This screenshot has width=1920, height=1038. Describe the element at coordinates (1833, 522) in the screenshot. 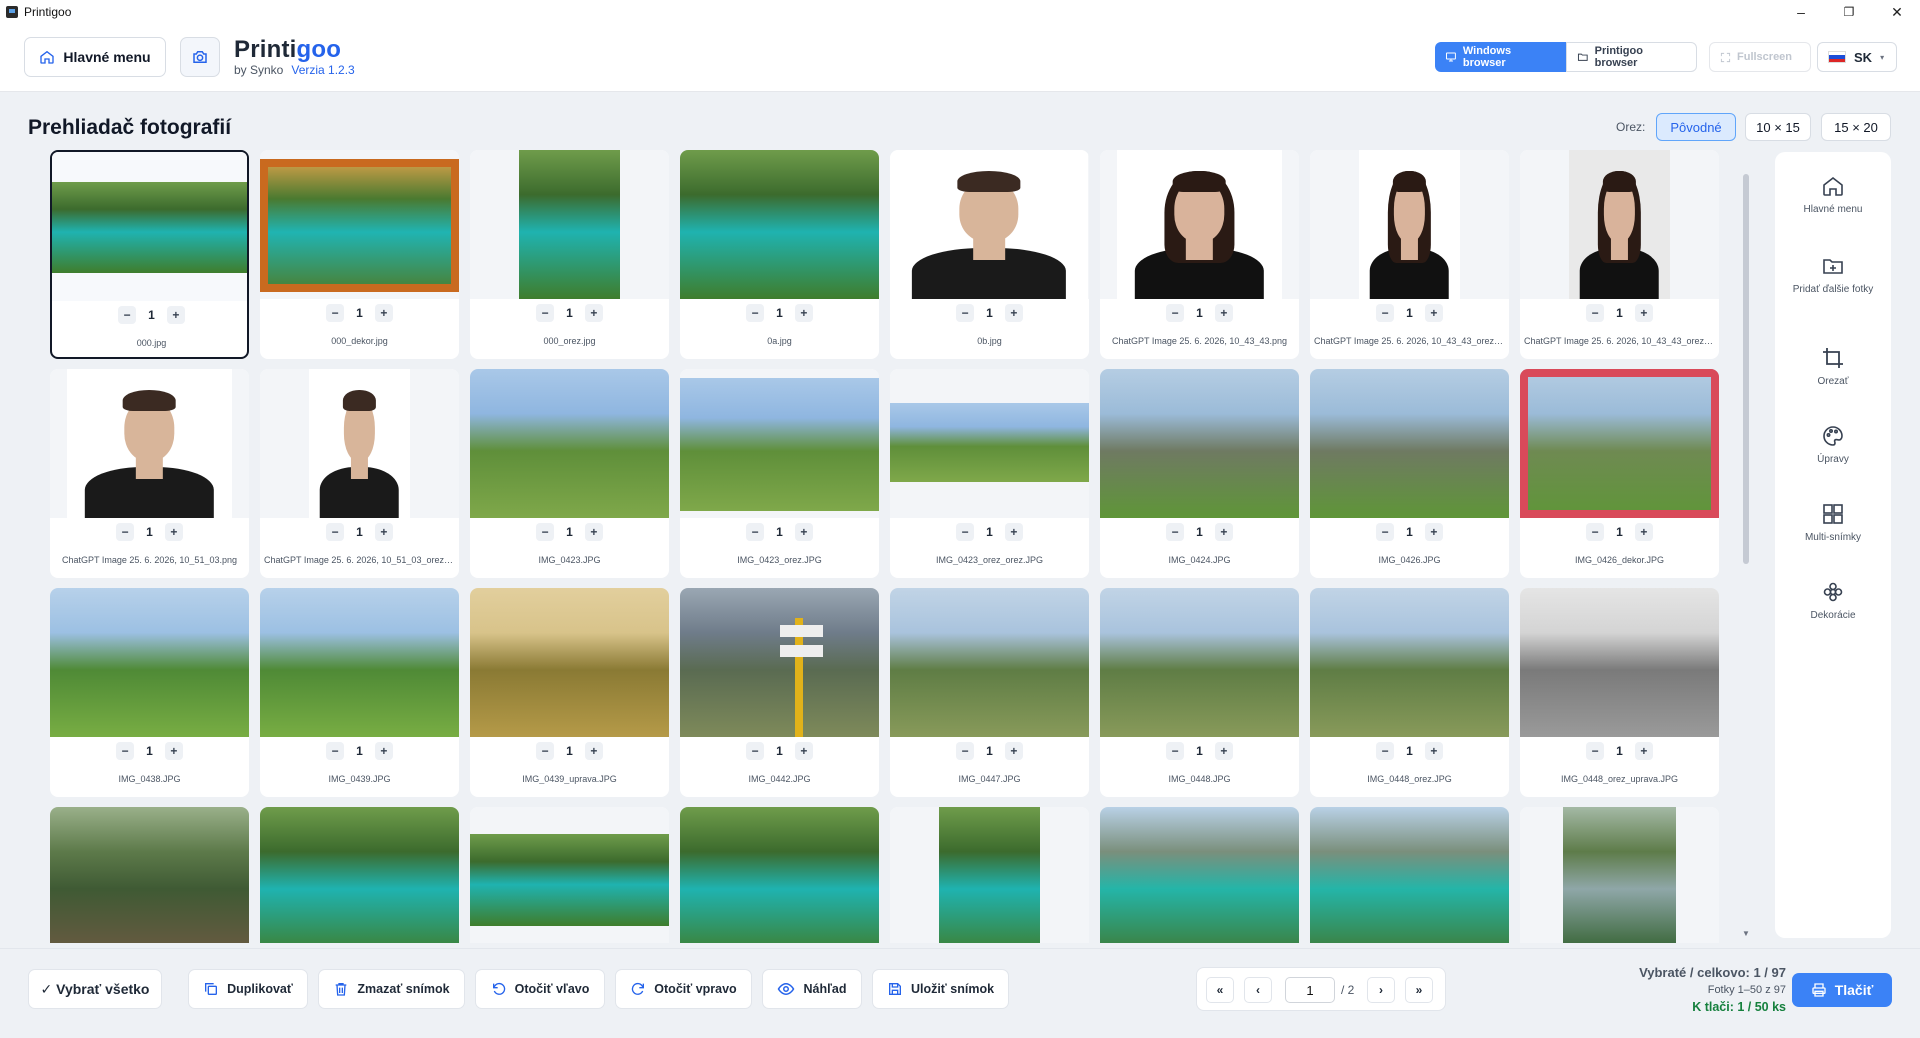

I see `tool-multi-frames: Multi-snímky` at that location.